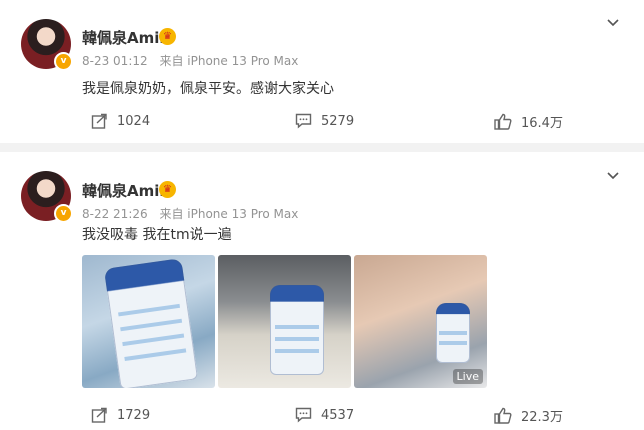 The width and height of the screenshot is (644, 430). What do you see at coordinates (542, 123) in the screenshot?
I see `like-count: 16.4万` at bounding box center [542, 123].